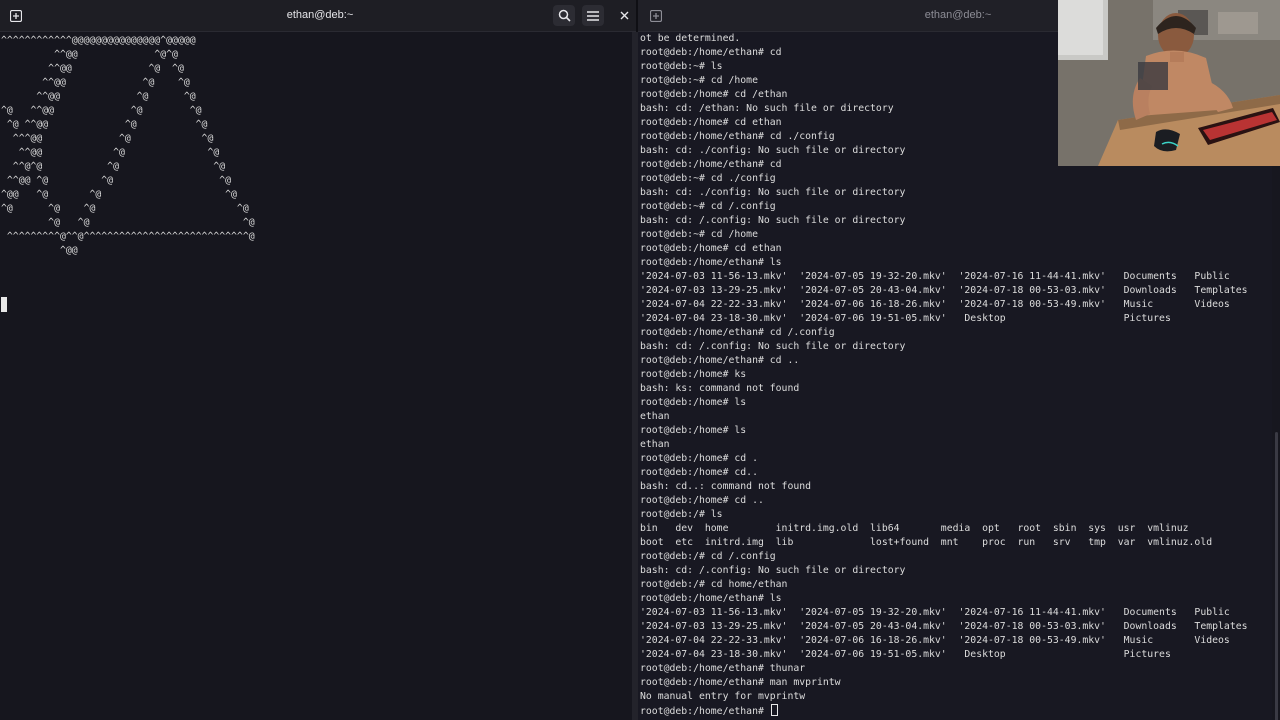  I want to click on search-icon, so click(564, 15).